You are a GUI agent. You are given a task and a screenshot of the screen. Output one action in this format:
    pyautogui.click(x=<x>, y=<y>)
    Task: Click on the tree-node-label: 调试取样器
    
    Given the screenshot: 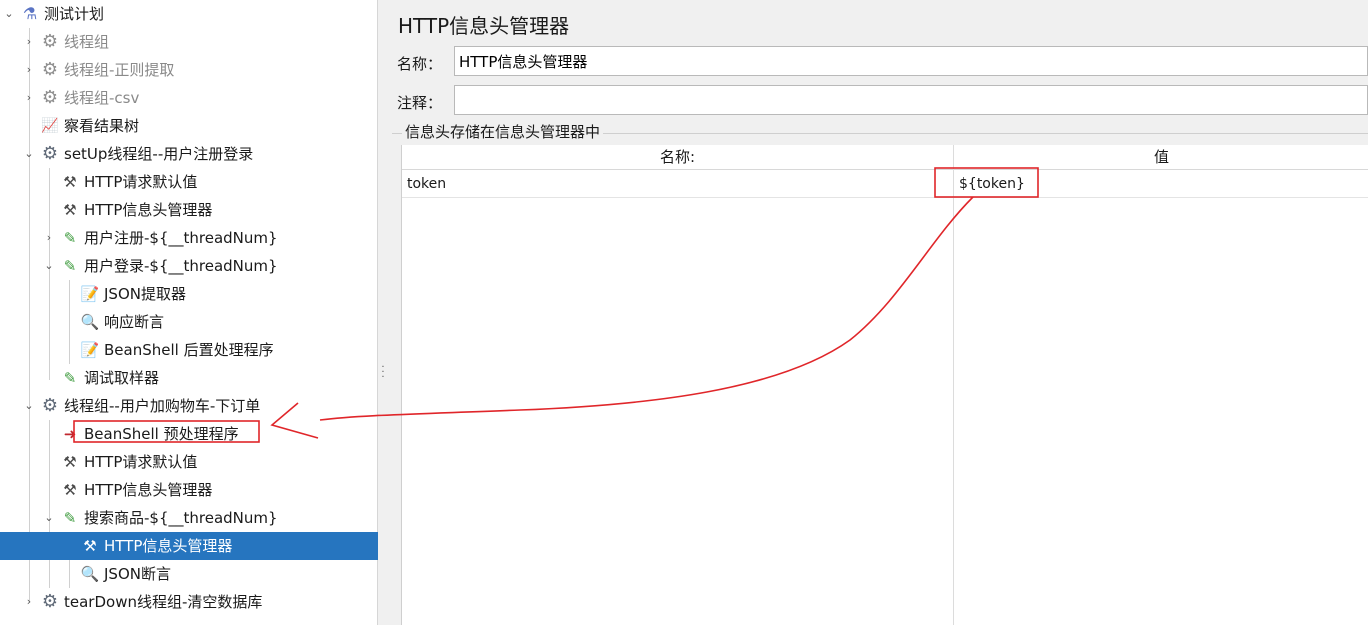 What is the action you would take?
    pyautogui.click(x=122, y=378)
    